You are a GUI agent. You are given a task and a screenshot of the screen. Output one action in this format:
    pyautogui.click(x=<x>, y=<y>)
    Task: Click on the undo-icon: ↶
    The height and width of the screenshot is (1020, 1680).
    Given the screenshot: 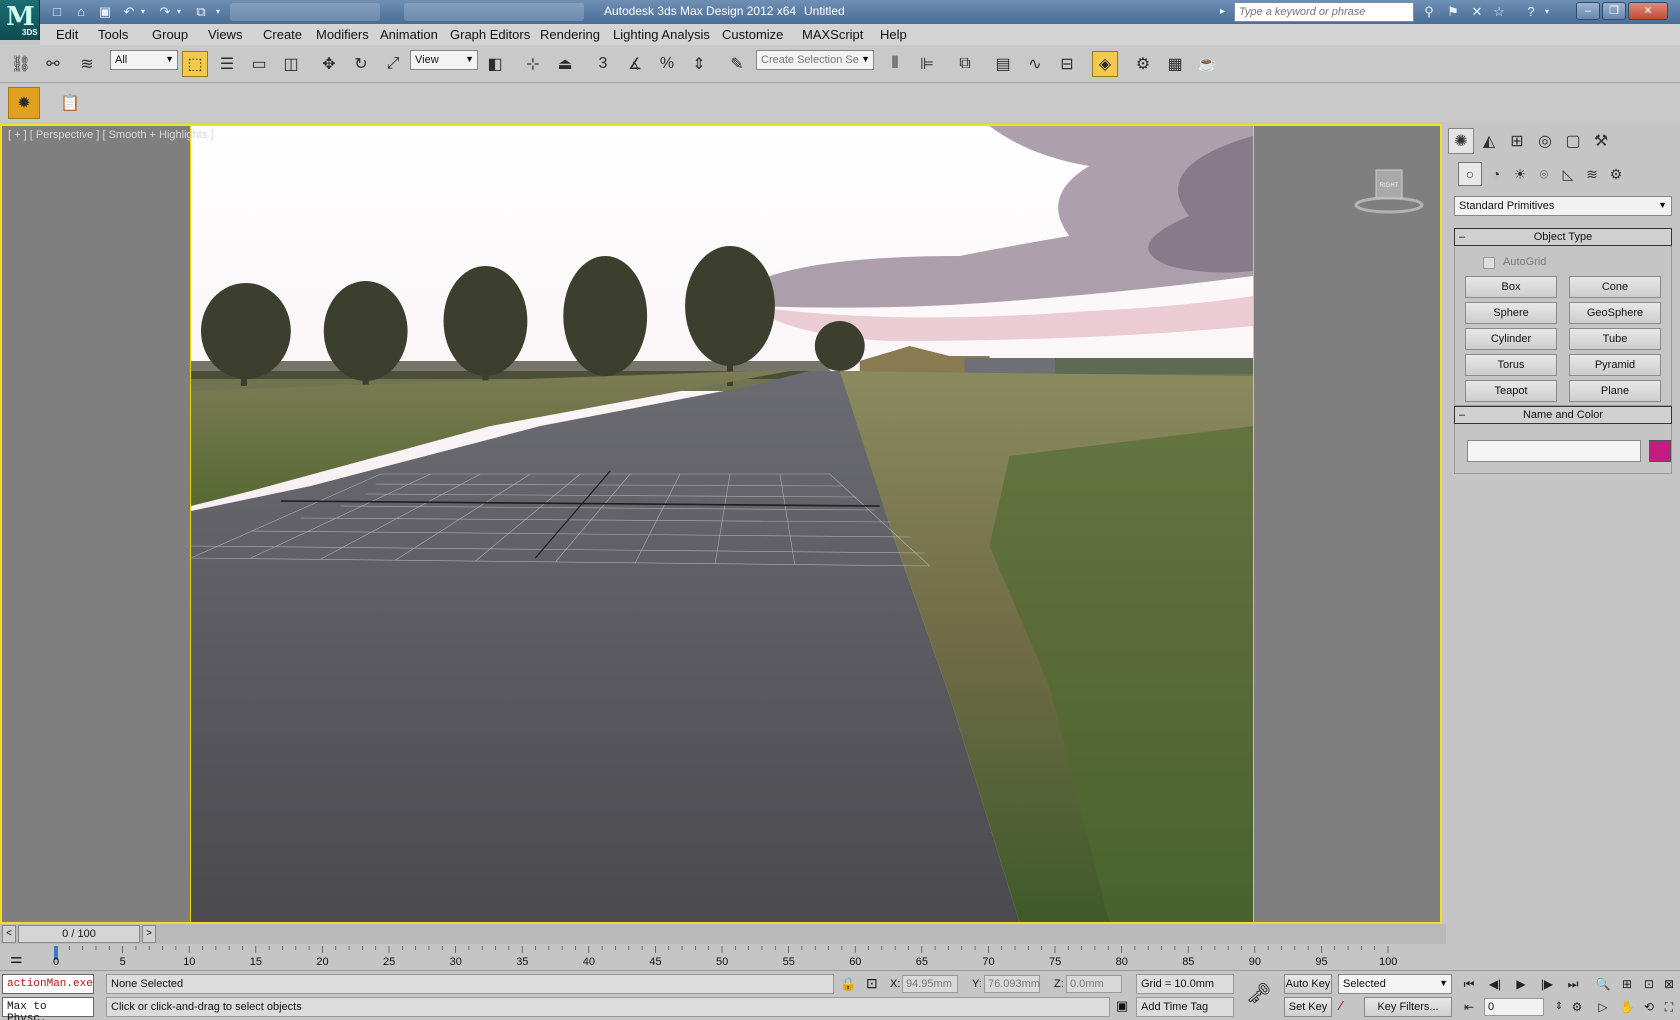 What is the action you would take?
    pyautogui.click(x=129, y=12)
    